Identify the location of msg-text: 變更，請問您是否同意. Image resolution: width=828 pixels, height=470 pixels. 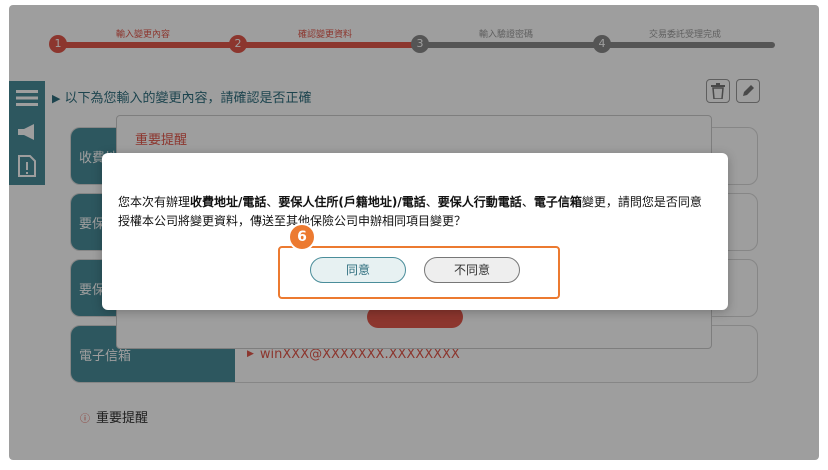
(641, 202).